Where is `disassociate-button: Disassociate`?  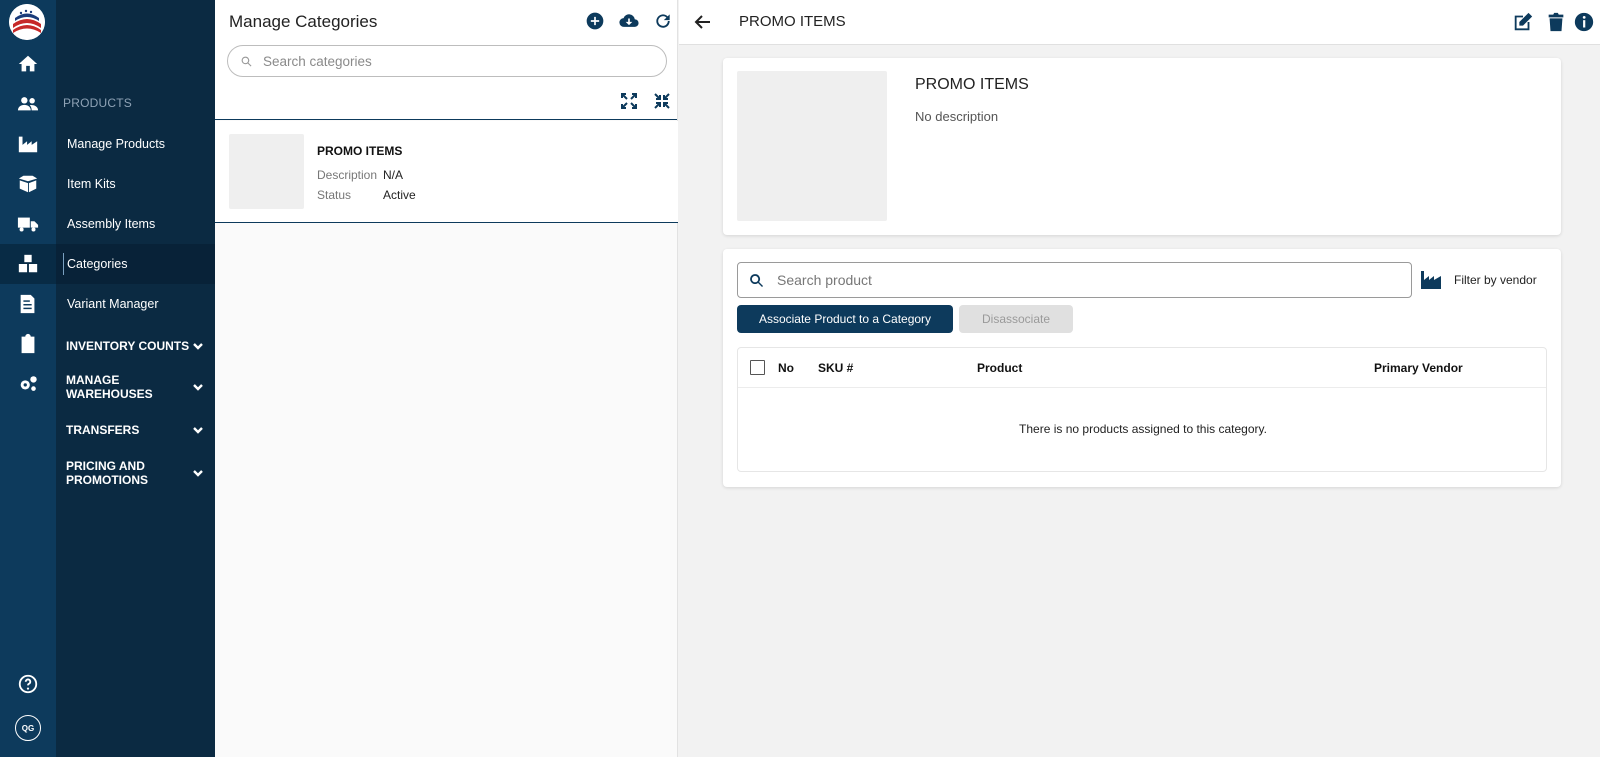
disassociate-button: Disassociate is located at coordinates (1016, 319).